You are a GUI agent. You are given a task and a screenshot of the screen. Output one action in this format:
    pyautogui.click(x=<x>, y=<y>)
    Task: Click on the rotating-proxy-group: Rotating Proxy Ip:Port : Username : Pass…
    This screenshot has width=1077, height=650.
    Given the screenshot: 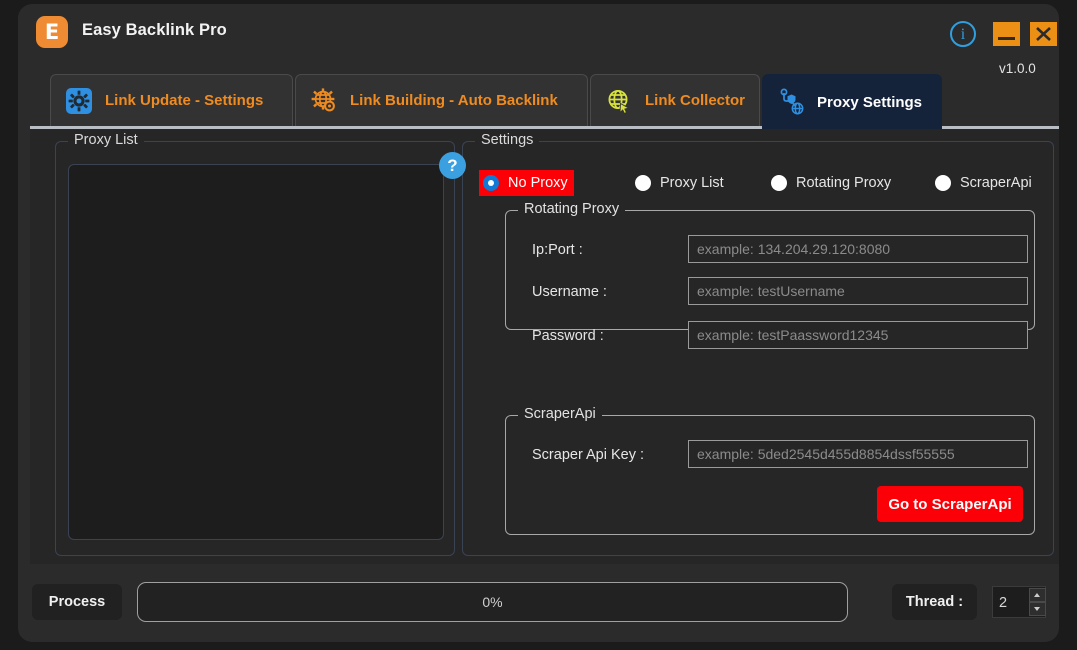 What is the action you would take?
    pyautogui.click(x=770, y=275)
    